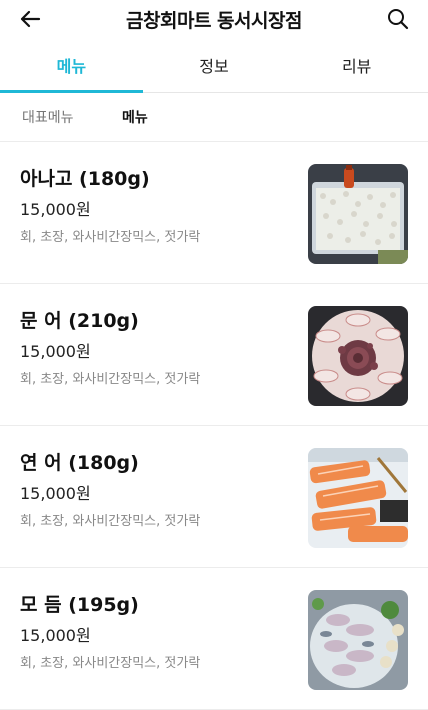 This screenshot has width=428, height=710. I want to click on tab-menu: 메뉴, so click(71, 68).